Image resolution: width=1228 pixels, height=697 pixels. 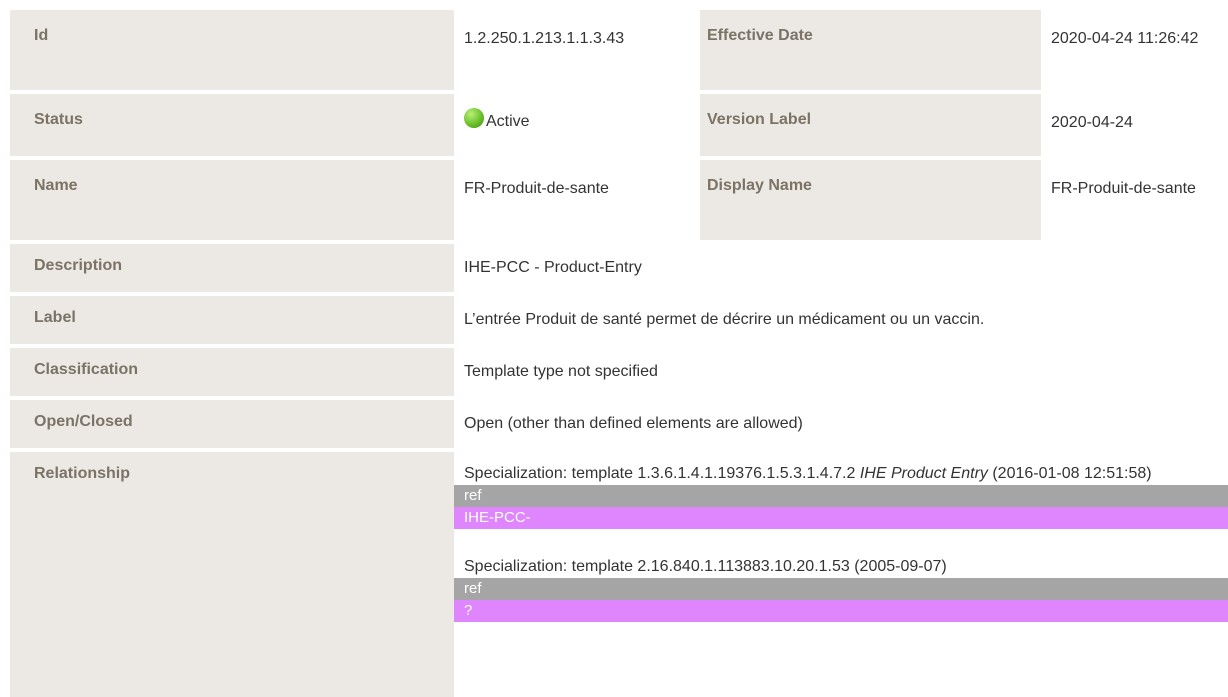 What do you see at coordinates (232, 372) in the screenshot?
I see `classification-label: Classification` at bounding box center [232, 372].